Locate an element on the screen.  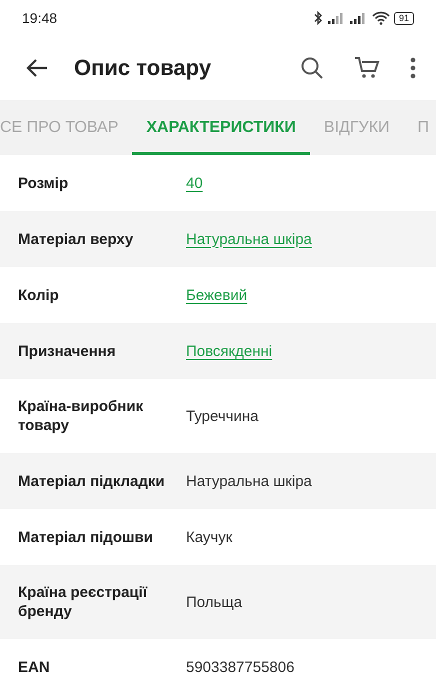
tab: ВІДГУКИ is located at coordinates (357, 127).